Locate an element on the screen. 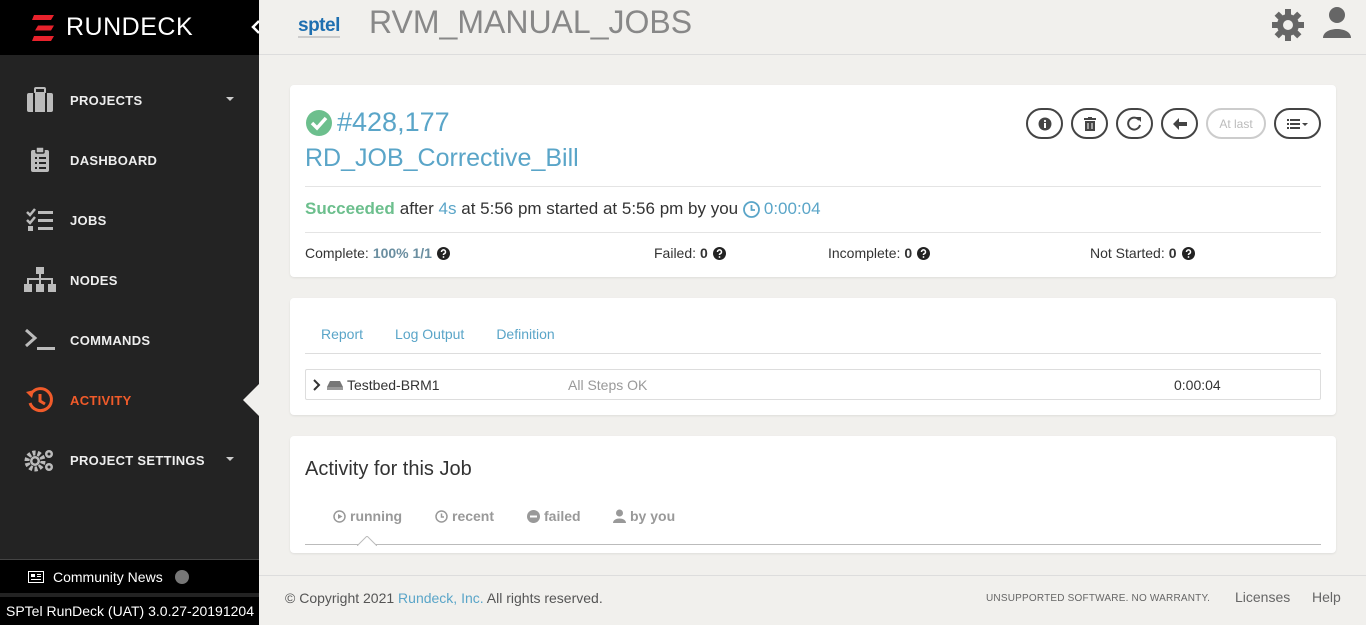 The height and width of the screenshot is (625, 1366). job-name-link: RD_JOB_Corrective_Bill is located at coordinates (442, 158).